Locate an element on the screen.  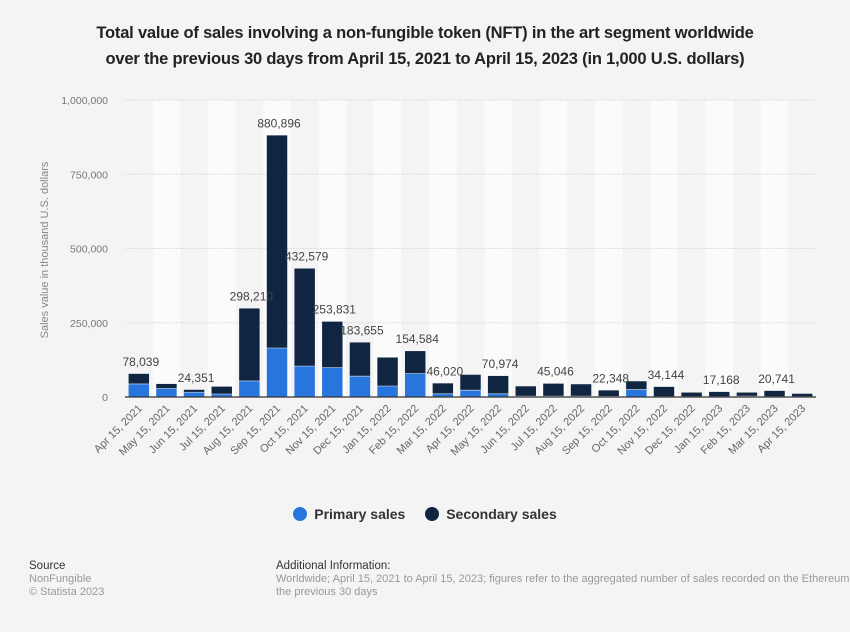
data-label: 17,168 is located at coordinates (721, 380).